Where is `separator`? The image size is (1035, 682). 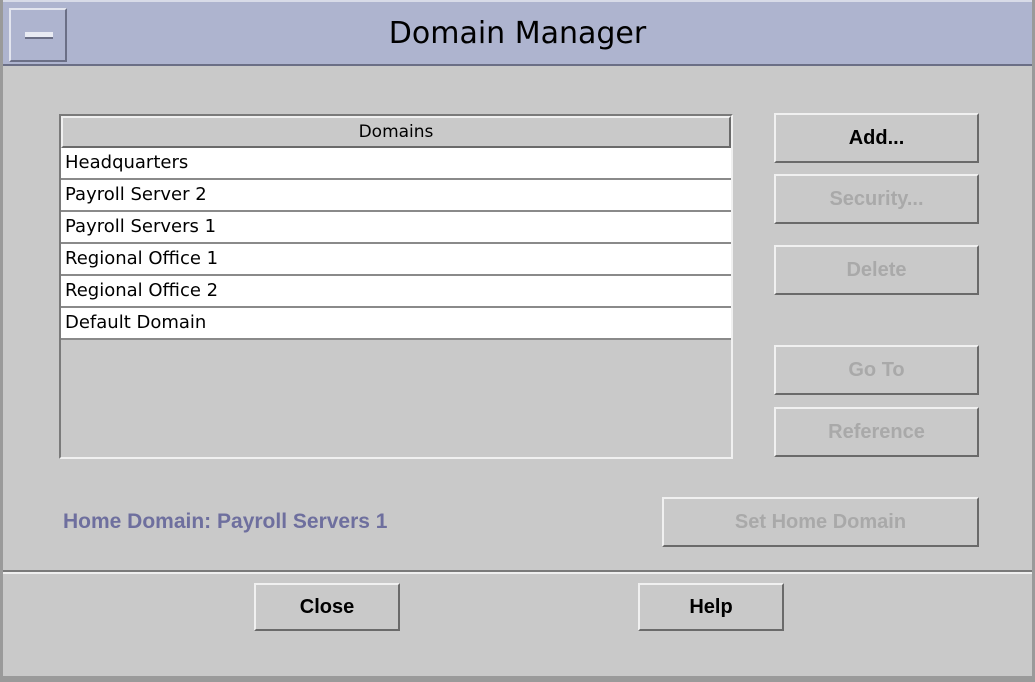
separator is located at coordinates (517, 572).